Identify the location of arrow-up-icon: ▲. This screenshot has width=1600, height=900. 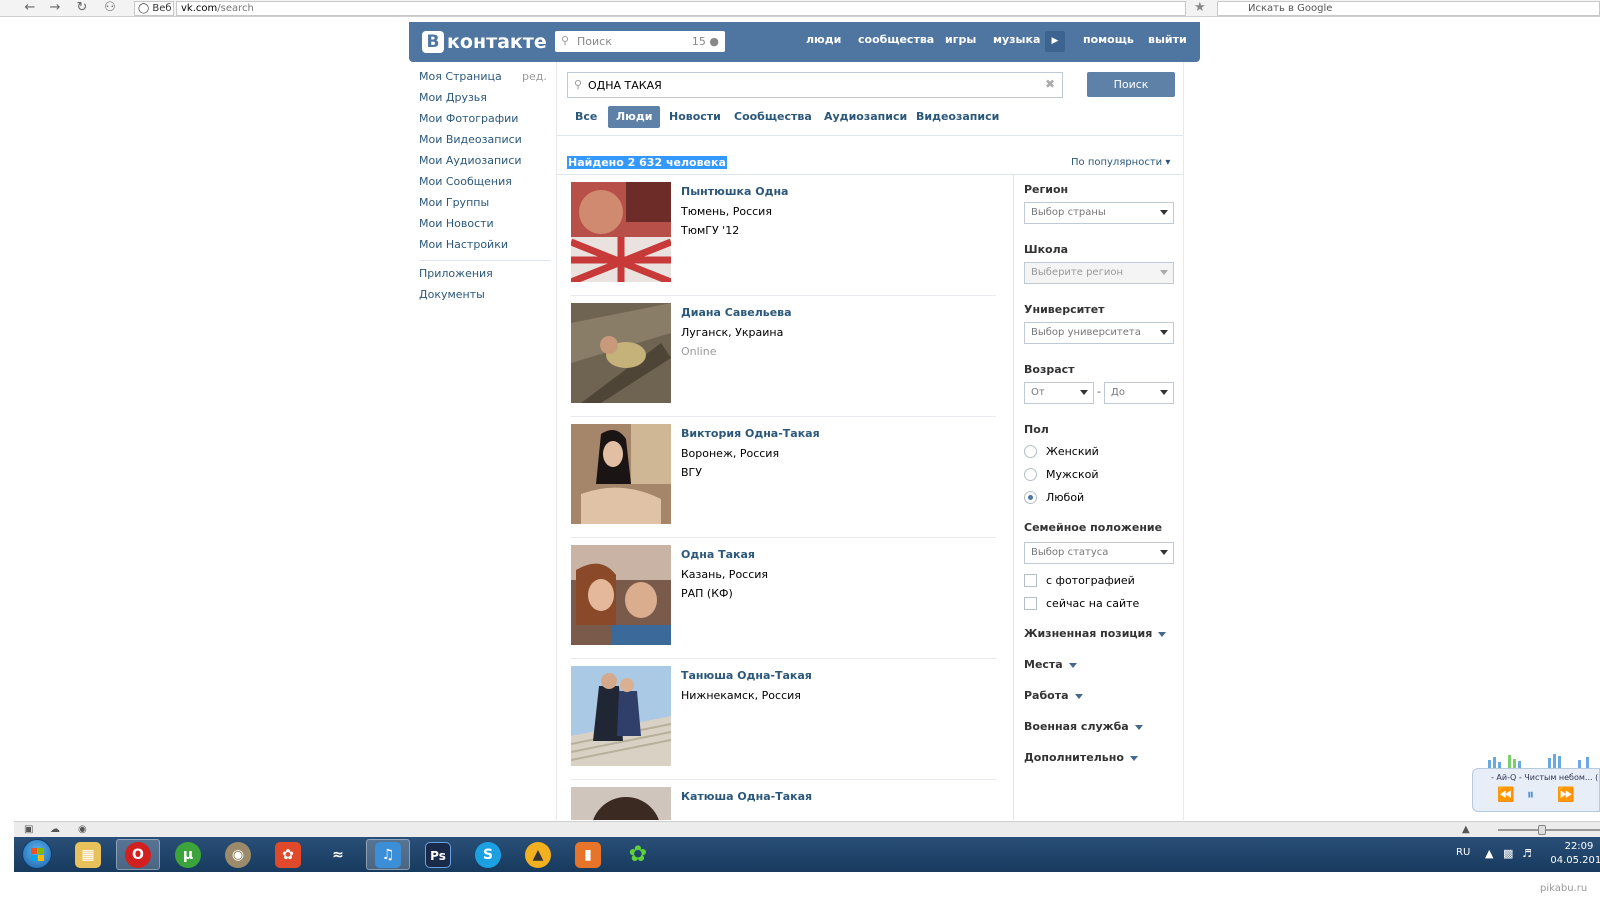
(1466, 829).